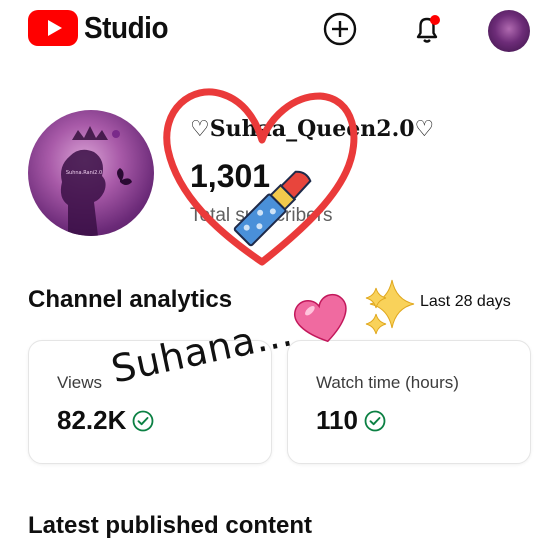 This screenshot has height=560, width=560. I want to click on subscriber-label: Total subscribers, so click(261, 215).